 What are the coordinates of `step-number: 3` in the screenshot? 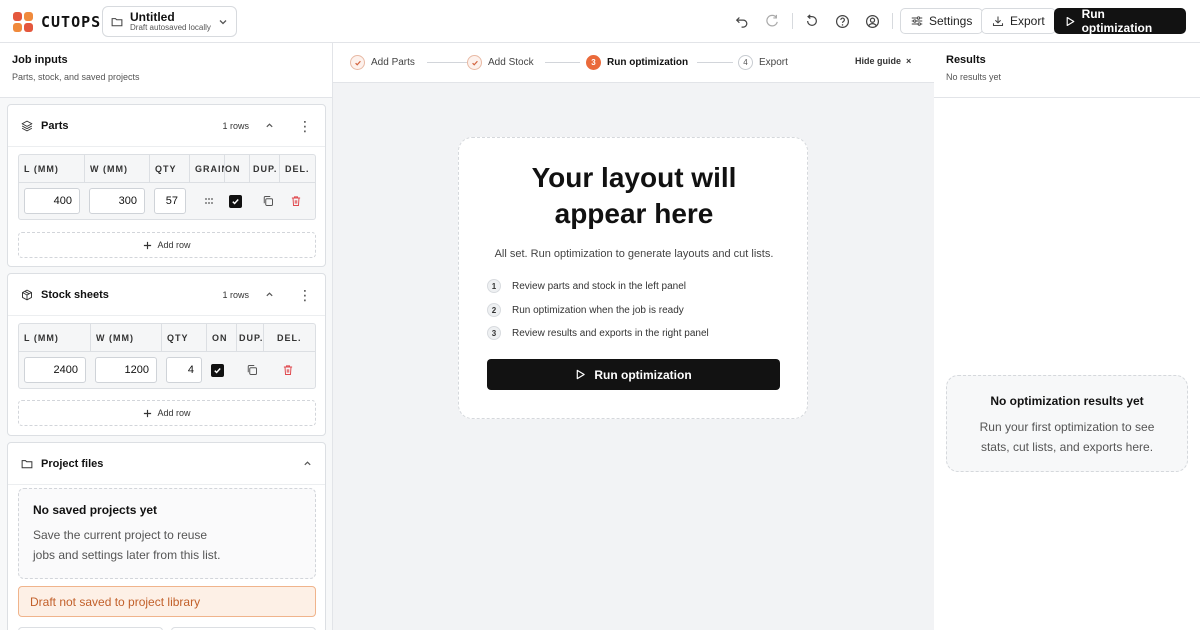 It's located at (593, 62).